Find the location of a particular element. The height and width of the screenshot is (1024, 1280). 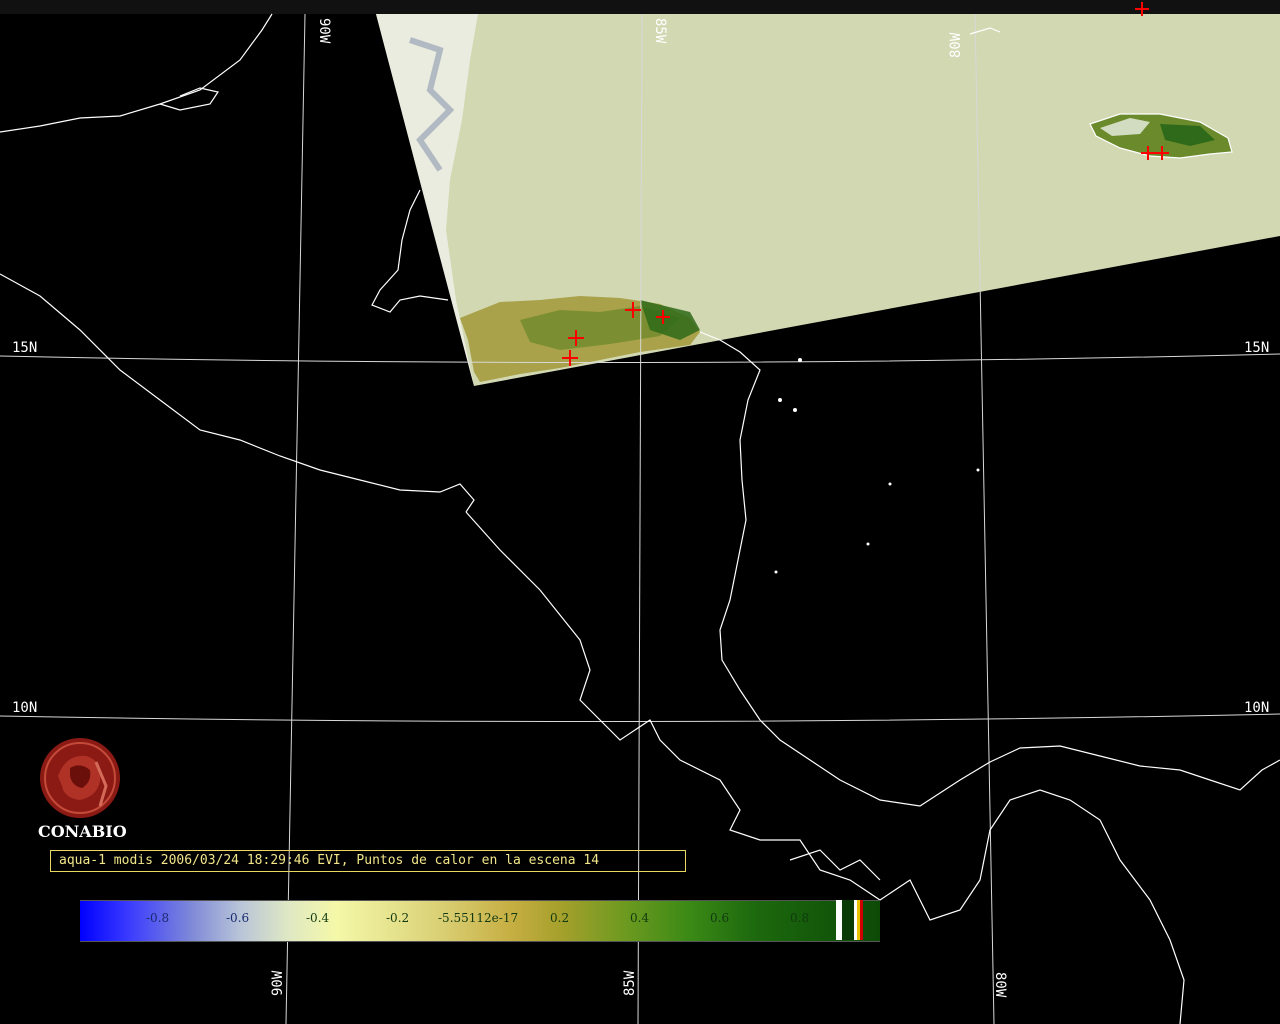

meridian-90w is located at coordinates (295, 518).